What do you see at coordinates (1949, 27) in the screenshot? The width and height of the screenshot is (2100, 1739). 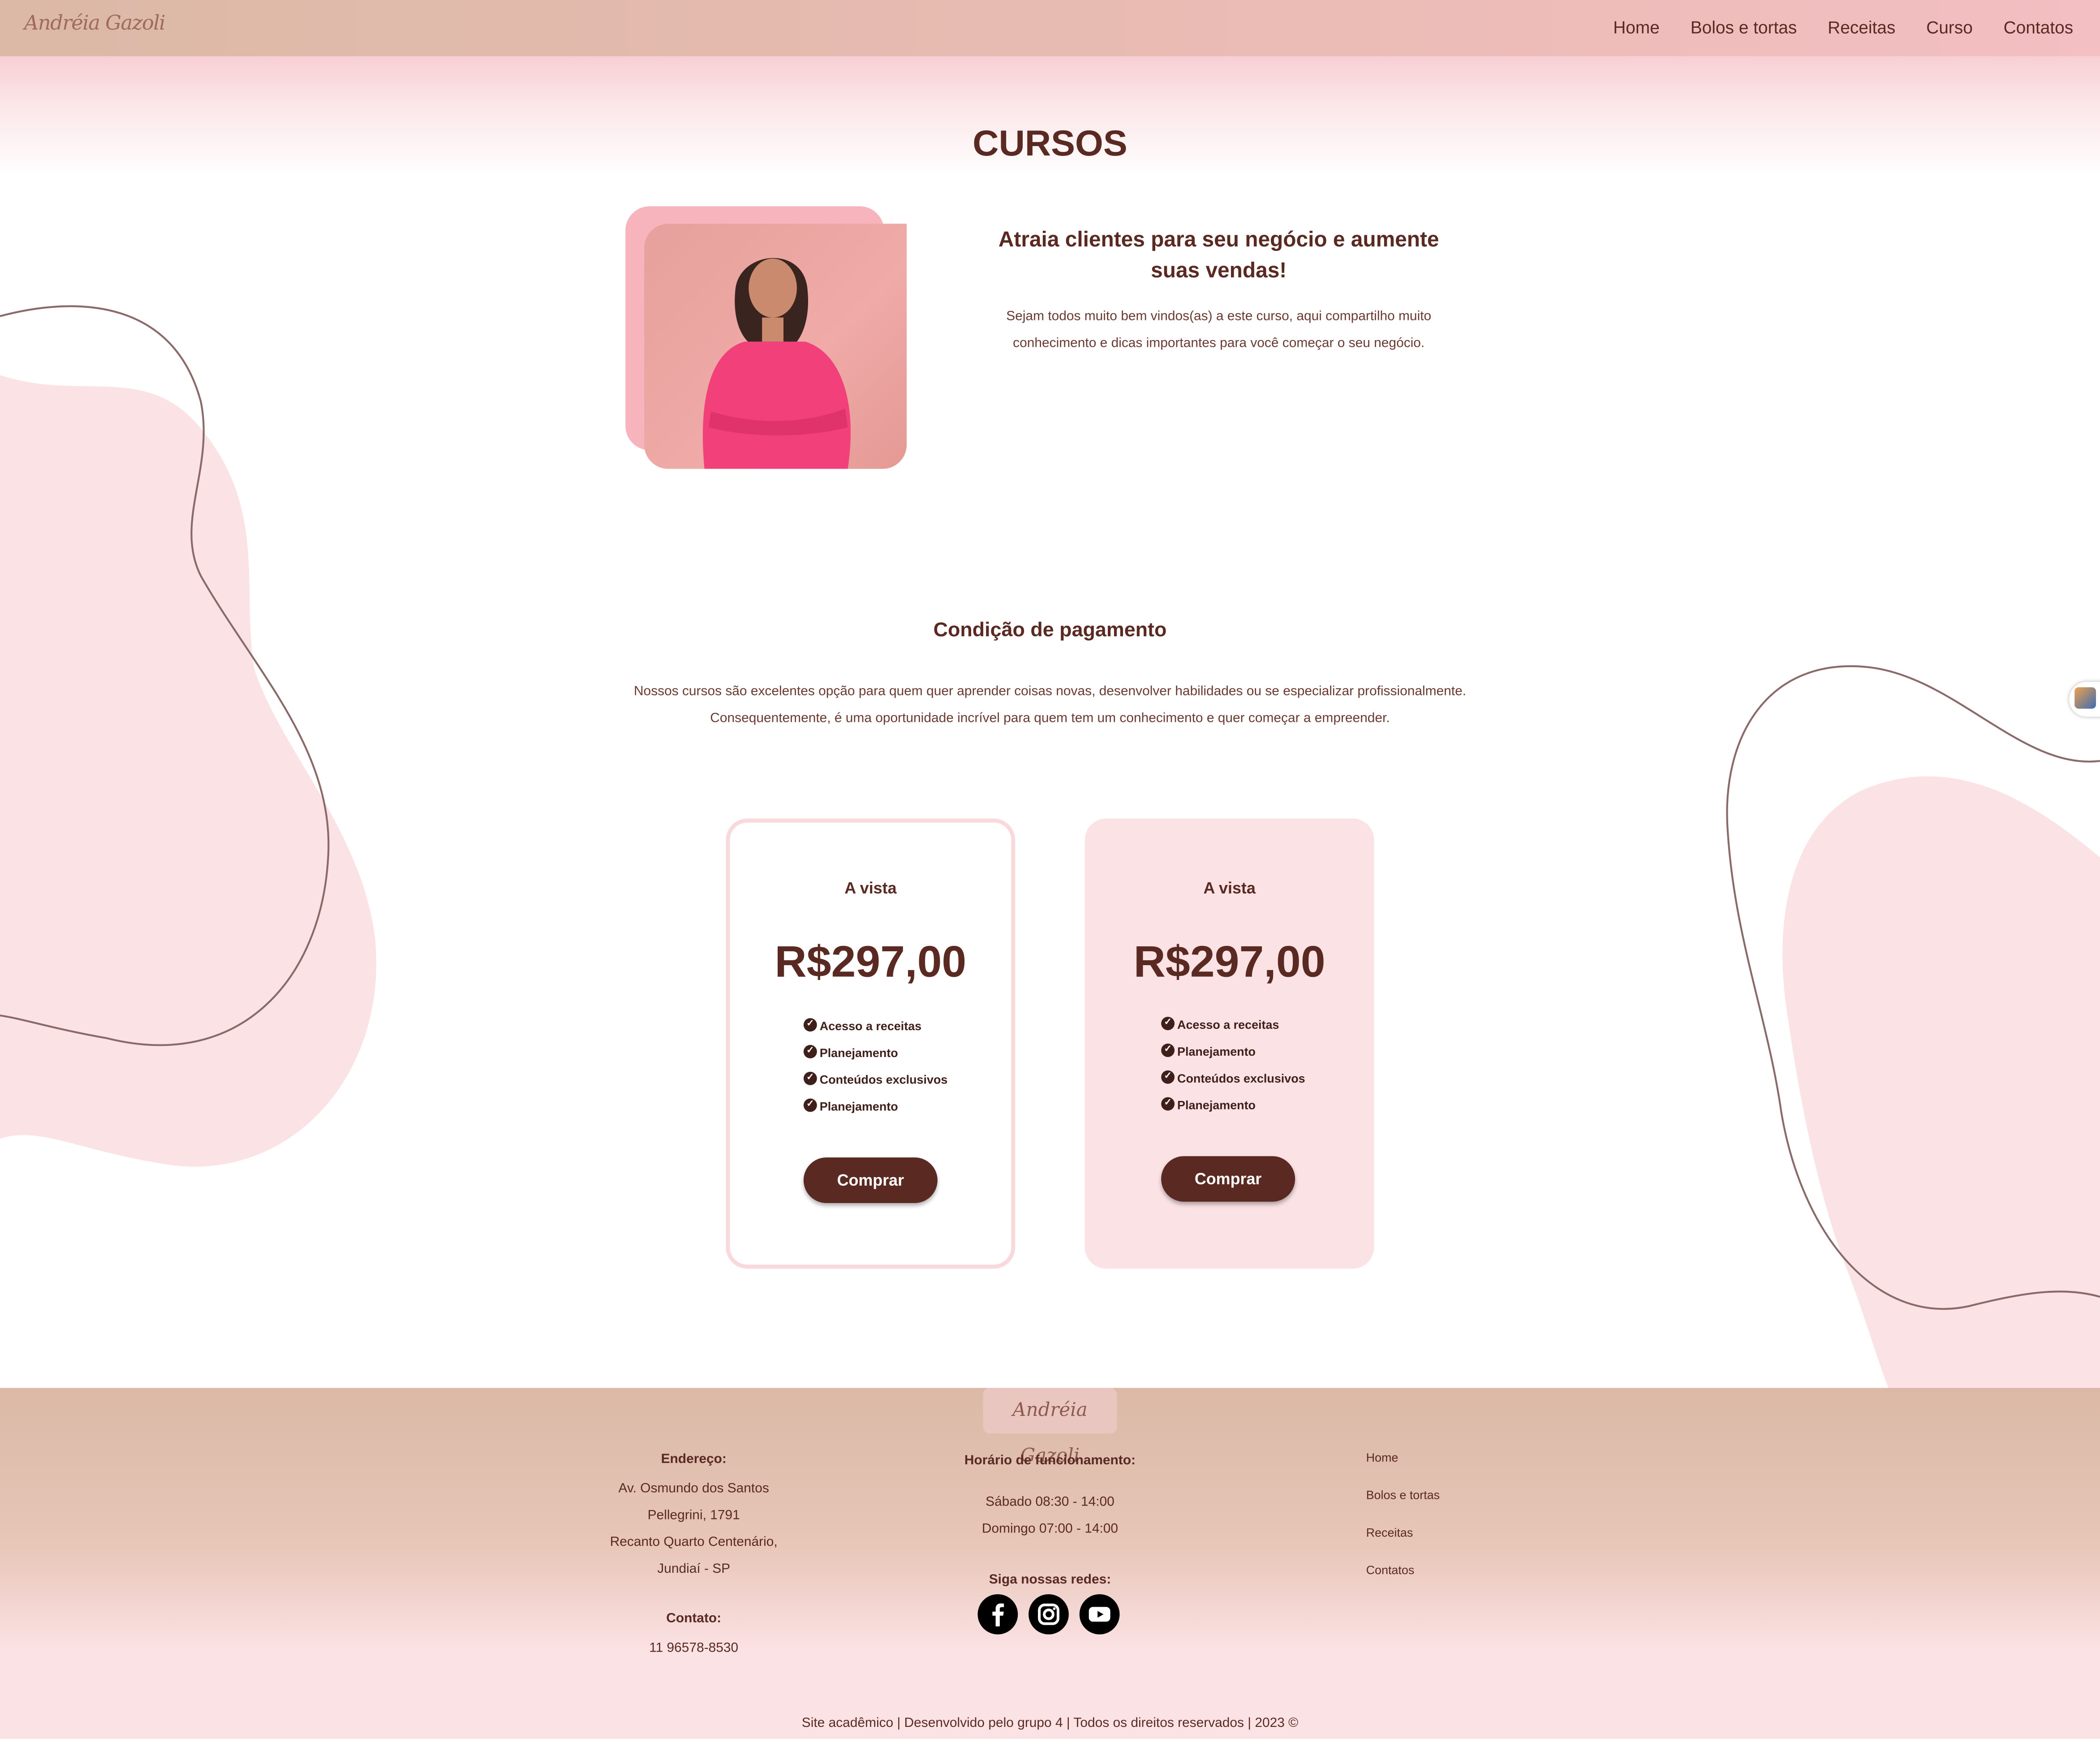 I see `nav-curso: Curso` at bounding box center [1949, 27].